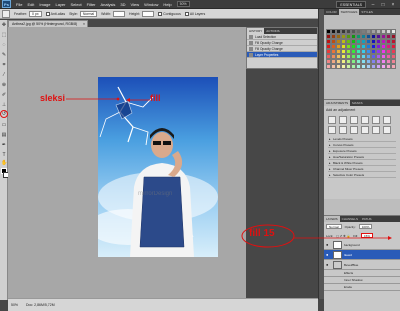 The width and height of the screenshot is (400, 311). I want to click on menu-layer: Layer, so click(60, 4).